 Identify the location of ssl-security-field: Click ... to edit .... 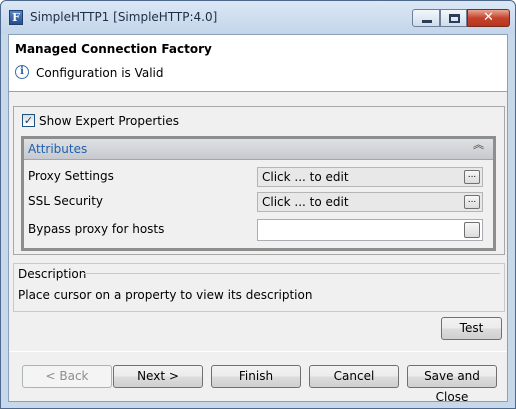
(370, 202).